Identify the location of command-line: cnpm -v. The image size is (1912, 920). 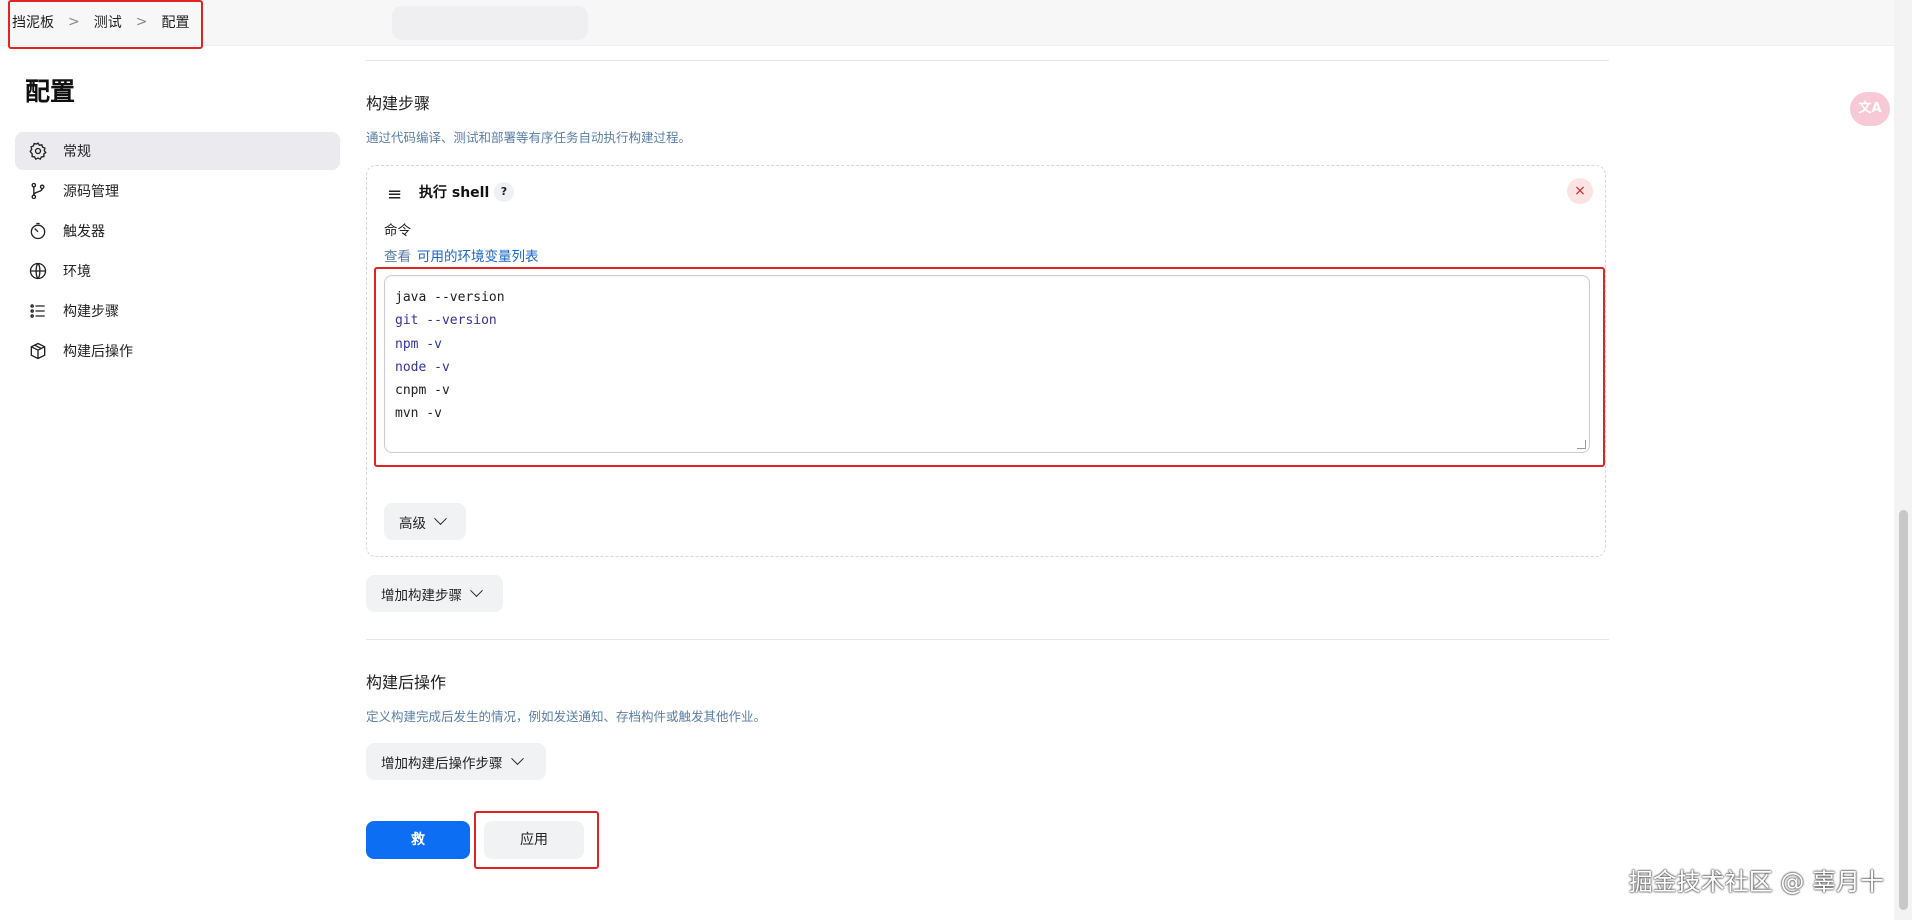
(422, 391).